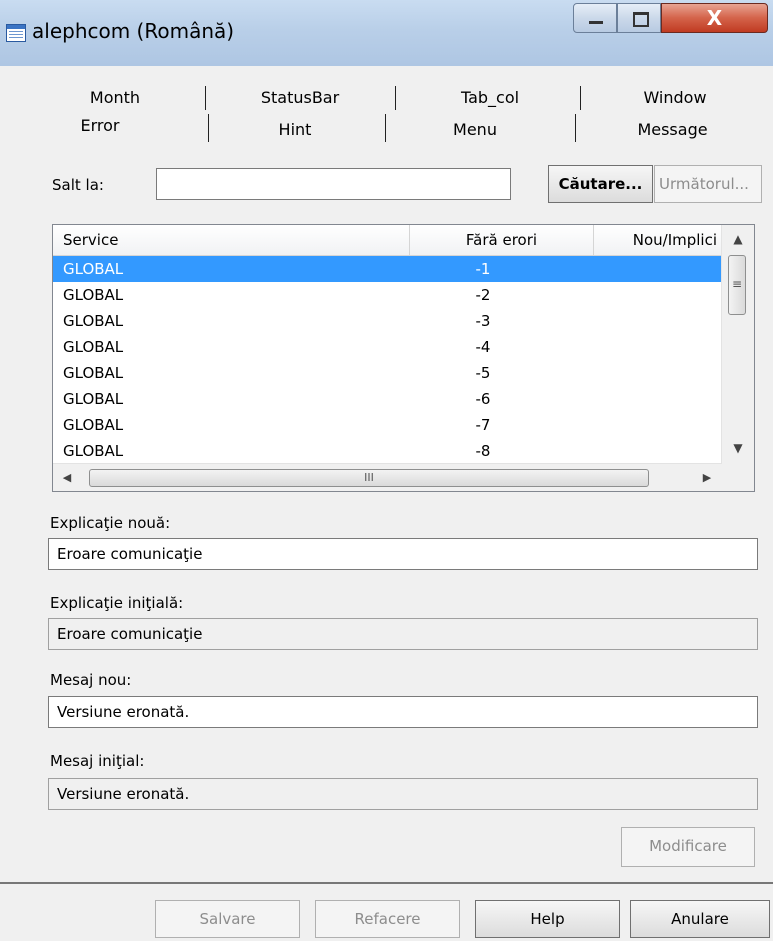 This screenshot has width=773, height=941. What do you see at coordinates (596, 22) in the screenshot?
I see `minimize-icon` at bounding box center [596, 22].